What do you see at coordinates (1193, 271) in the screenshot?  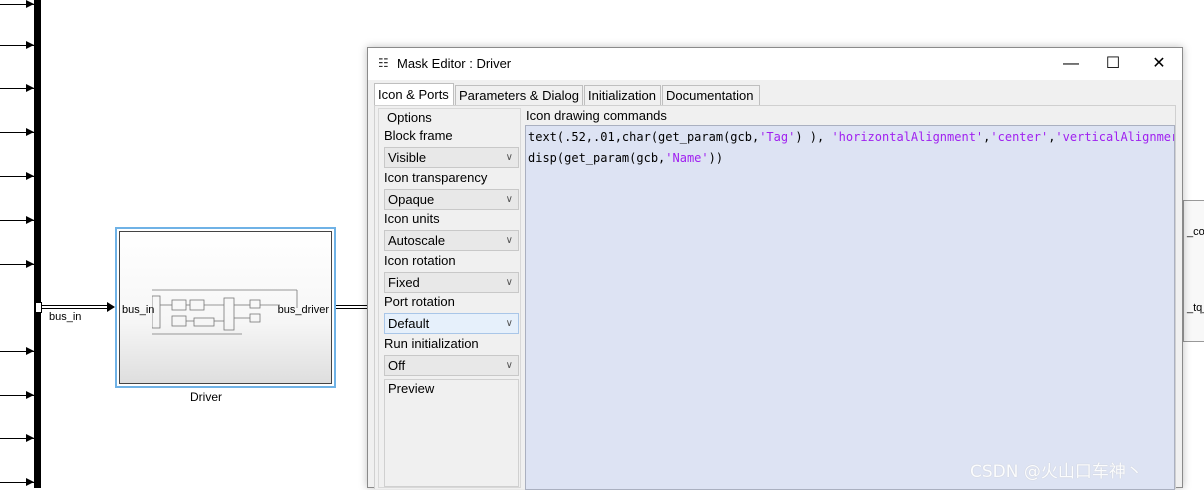 I see `partial-block-right` at bounding box center [1193, 271].